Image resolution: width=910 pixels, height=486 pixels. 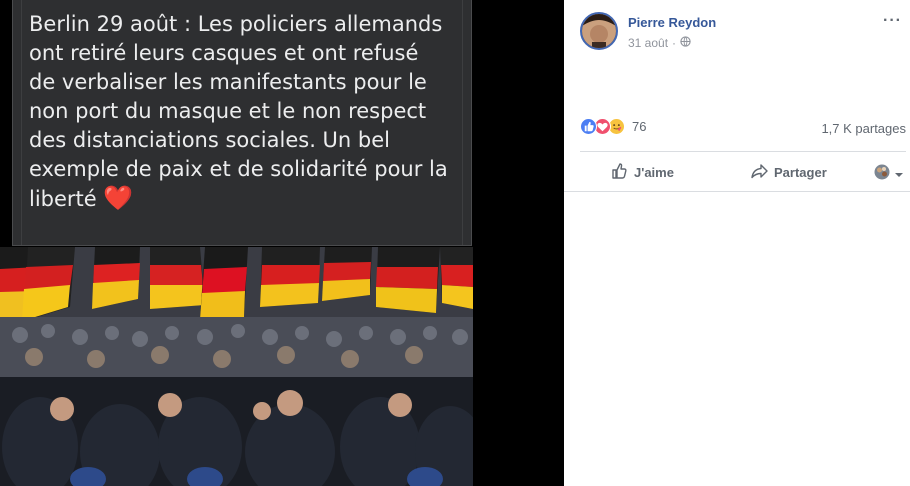 I want to click on author-name: Pierre Reydon, so click(x=672, y=22).